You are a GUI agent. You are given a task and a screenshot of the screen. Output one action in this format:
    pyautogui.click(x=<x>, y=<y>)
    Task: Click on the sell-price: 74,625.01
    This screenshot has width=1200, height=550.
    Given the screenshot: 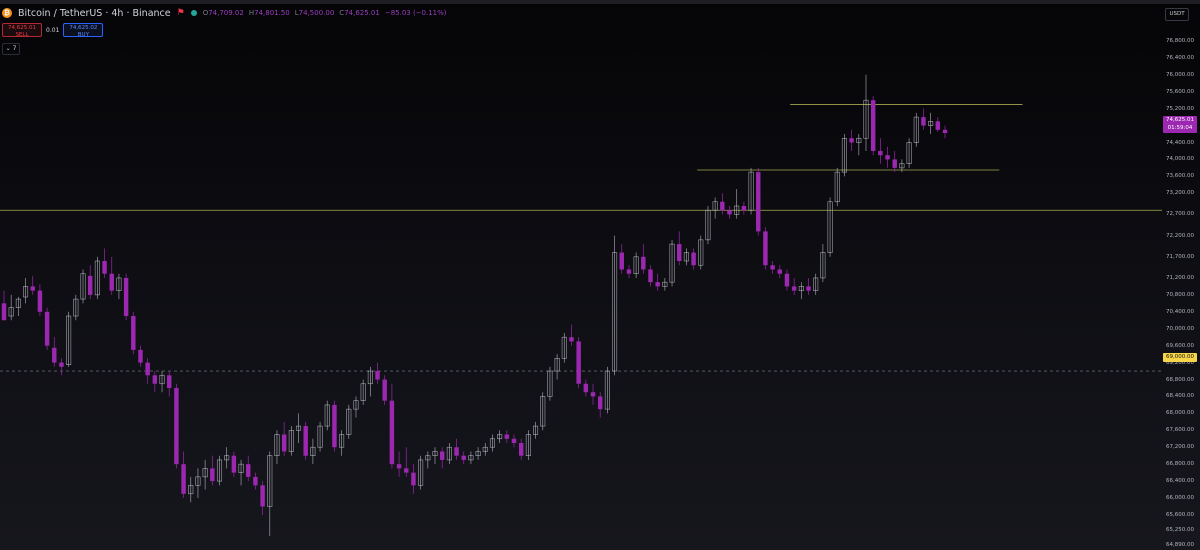 What is the action you would take?
    pyautogui.click(x=22, y=28)
    